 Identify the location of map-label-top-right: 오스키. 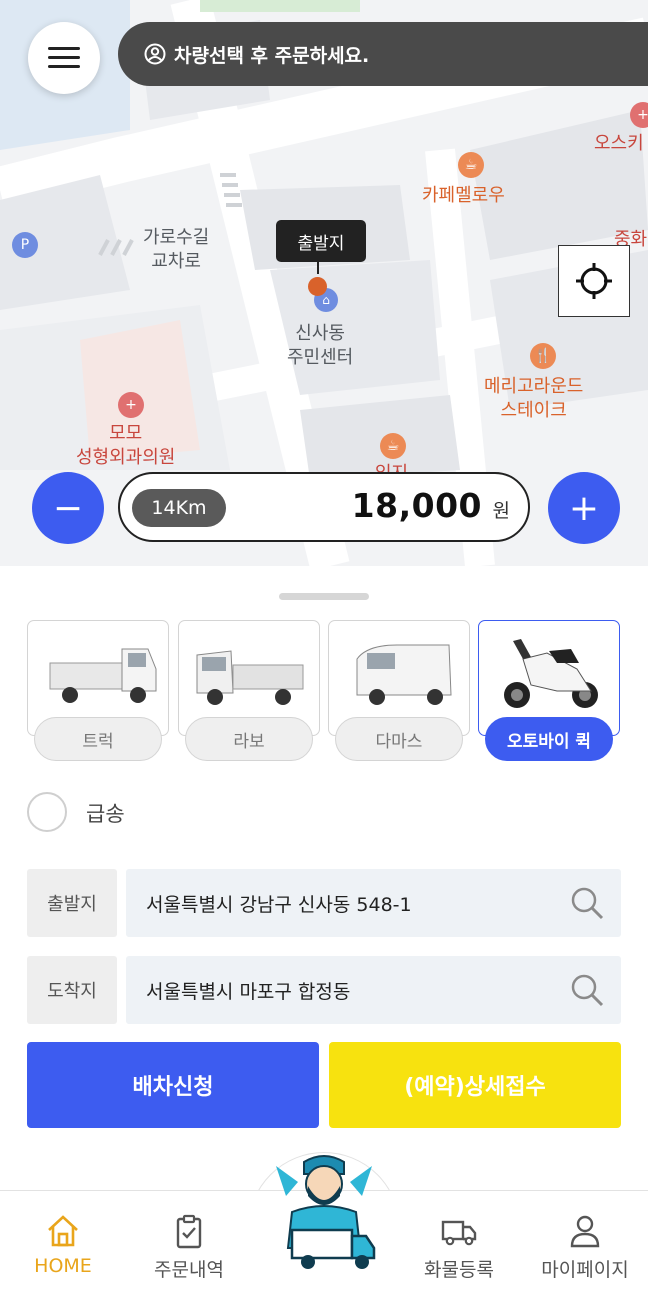
(619, 143).